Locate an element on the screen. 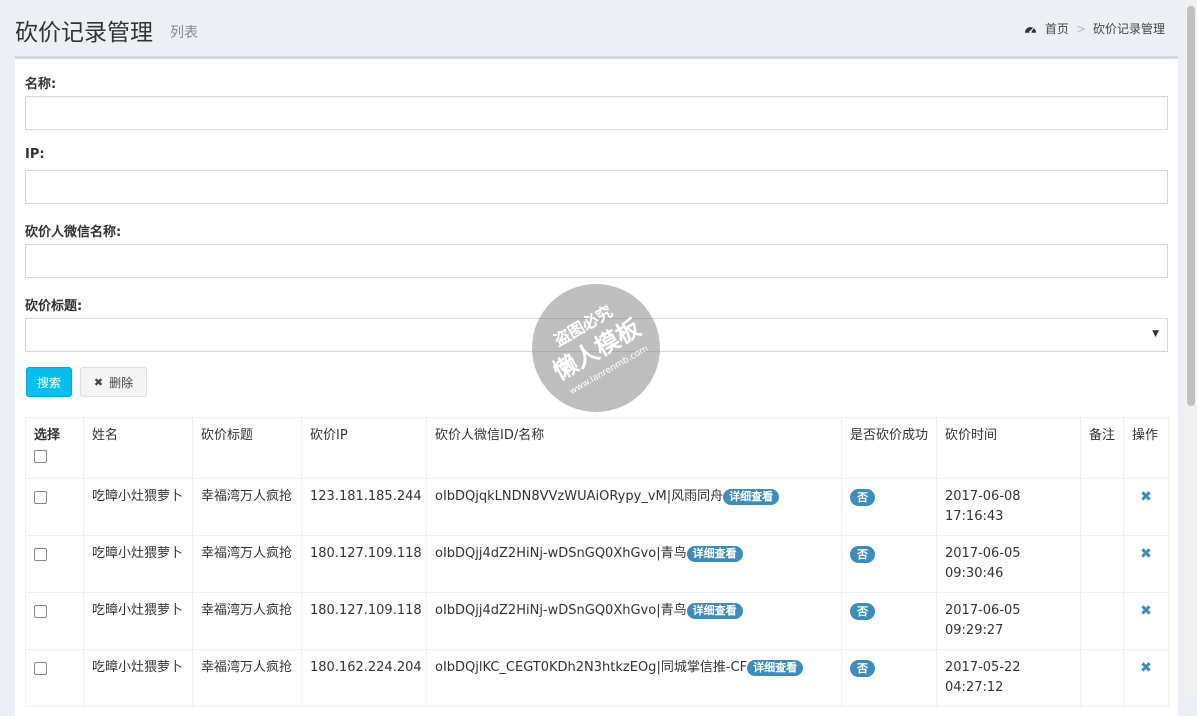 The height and width of the screenshot is (716, 1197). page-title: 砍价记录管理 is located at coordinates (84, 33).